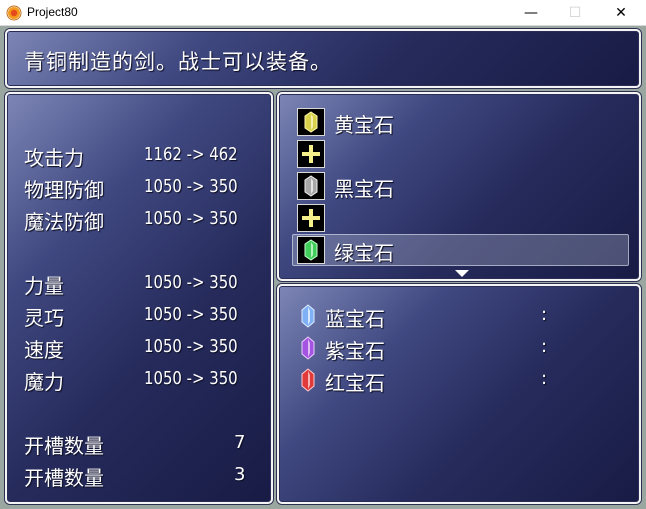  What do you see at coordinates (364, 189) in the screenshot?
I see `socket-gem-name: 黑宝石` at bounding box center [364, 189].